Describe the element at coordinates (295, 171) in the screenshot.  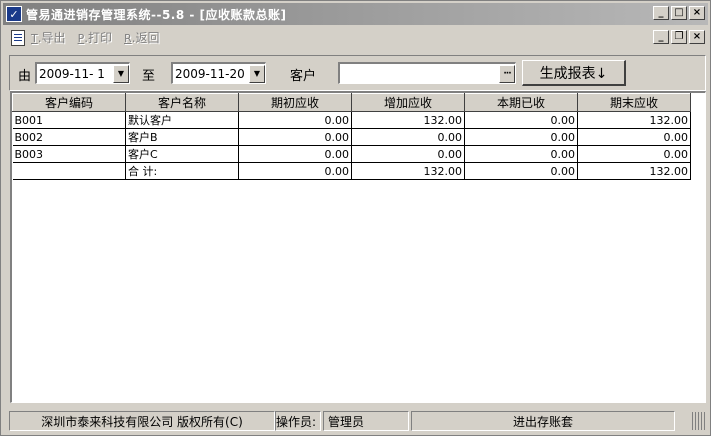
I see `cell-opening-total: 0.00` at that location.